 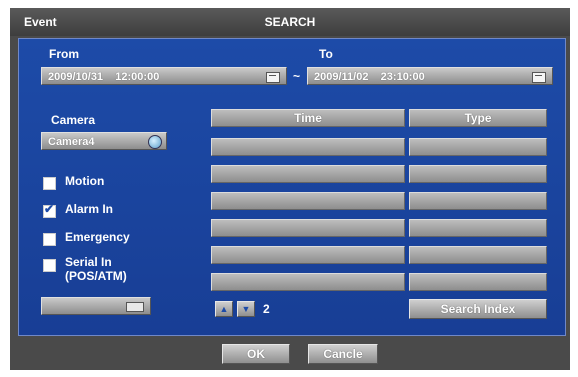 What do you see at coordinates (96, 306) in the screenshot?
I see `serial-text-input` at bounding box center [96, 306].